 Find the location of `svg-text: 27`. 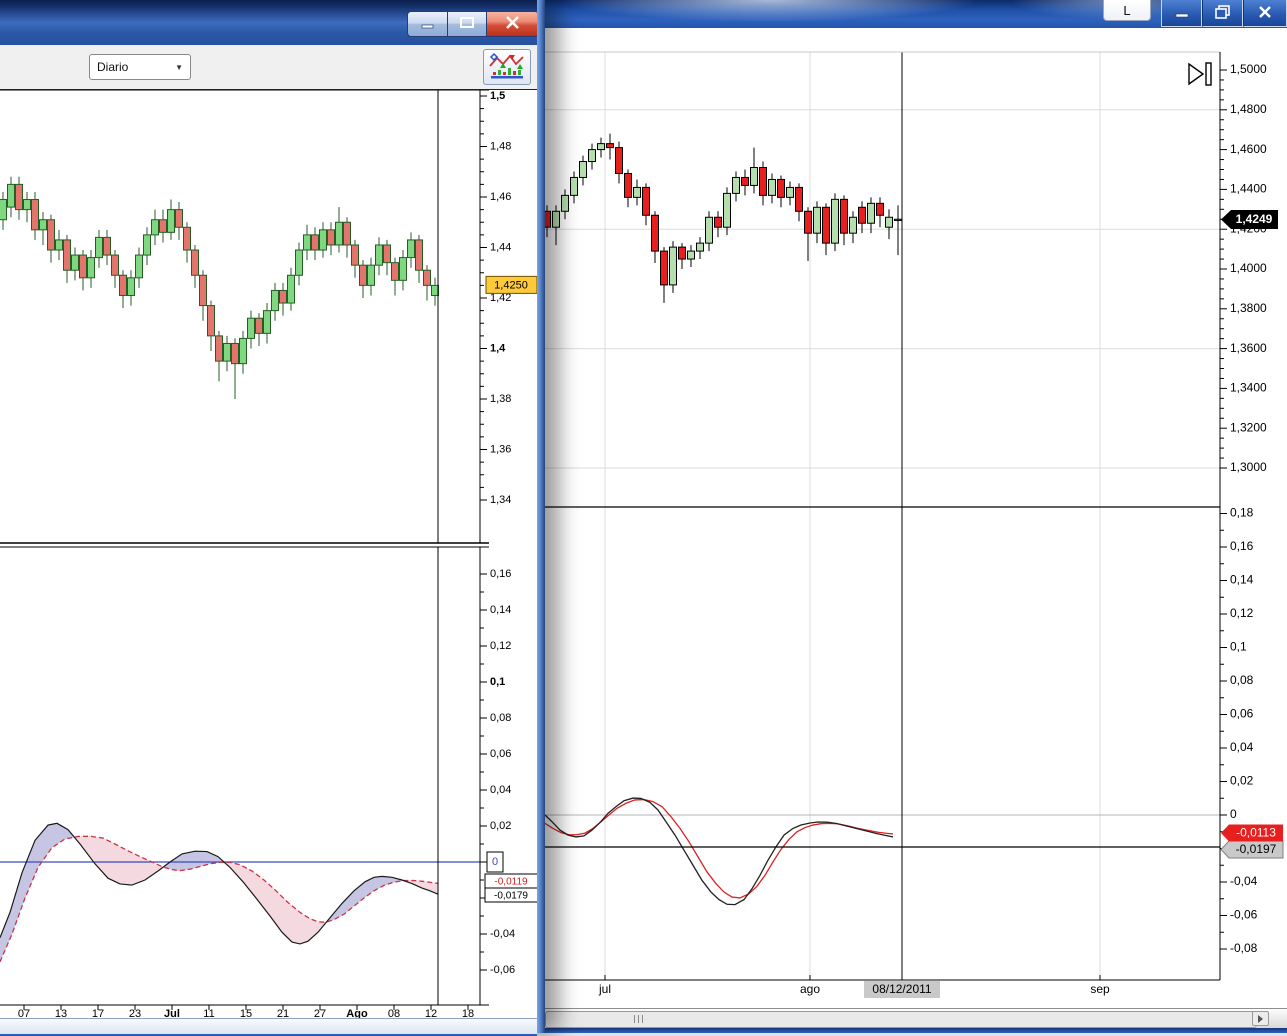

svg-text: 27 is located at coordinates (320, 1013).